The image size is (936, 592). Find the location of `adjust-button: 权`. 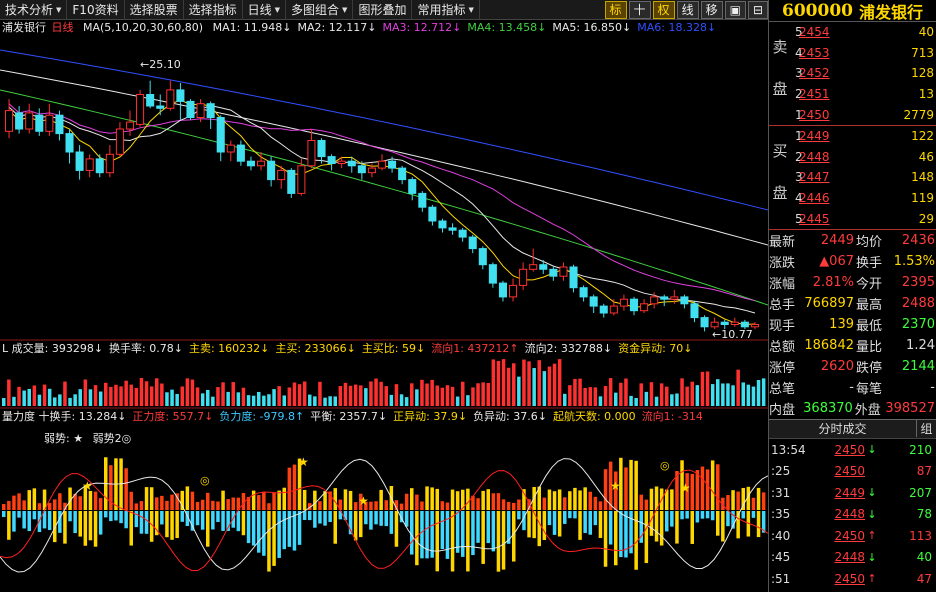

adjust-button: 权 is located at coordinates (663, 9).